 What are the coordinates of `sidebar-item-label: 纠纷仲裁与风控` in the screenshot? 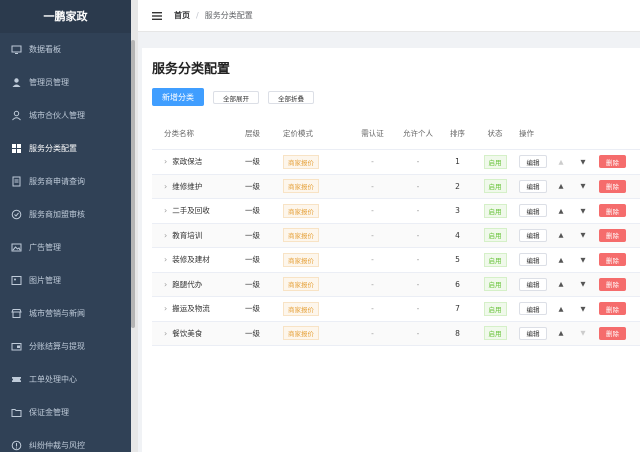 It's located at (57, 445).